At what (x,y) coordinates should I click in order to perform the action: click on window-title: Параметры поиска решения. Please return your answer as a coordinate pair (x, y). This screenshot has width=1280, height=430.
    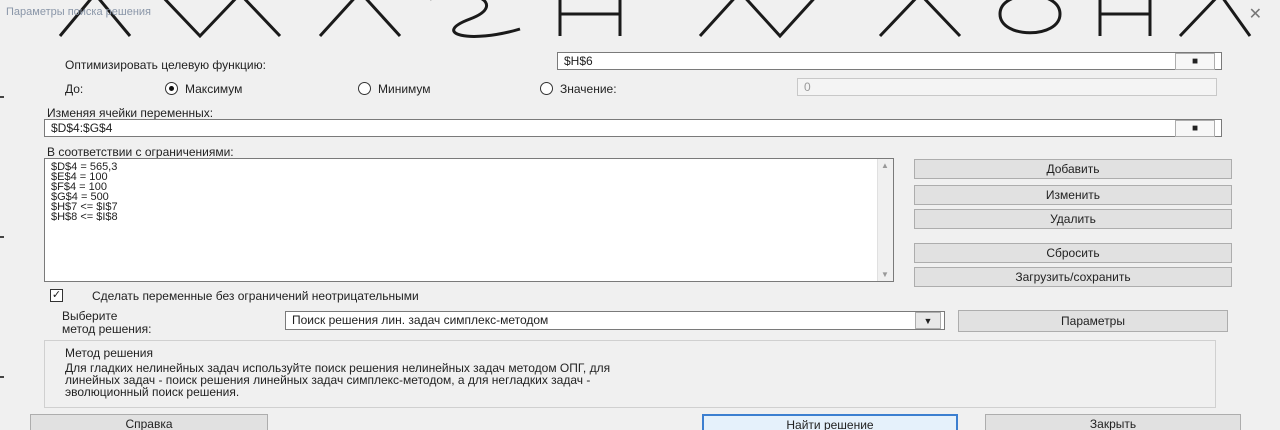
    Looking at the image, I should click on (78, 12).